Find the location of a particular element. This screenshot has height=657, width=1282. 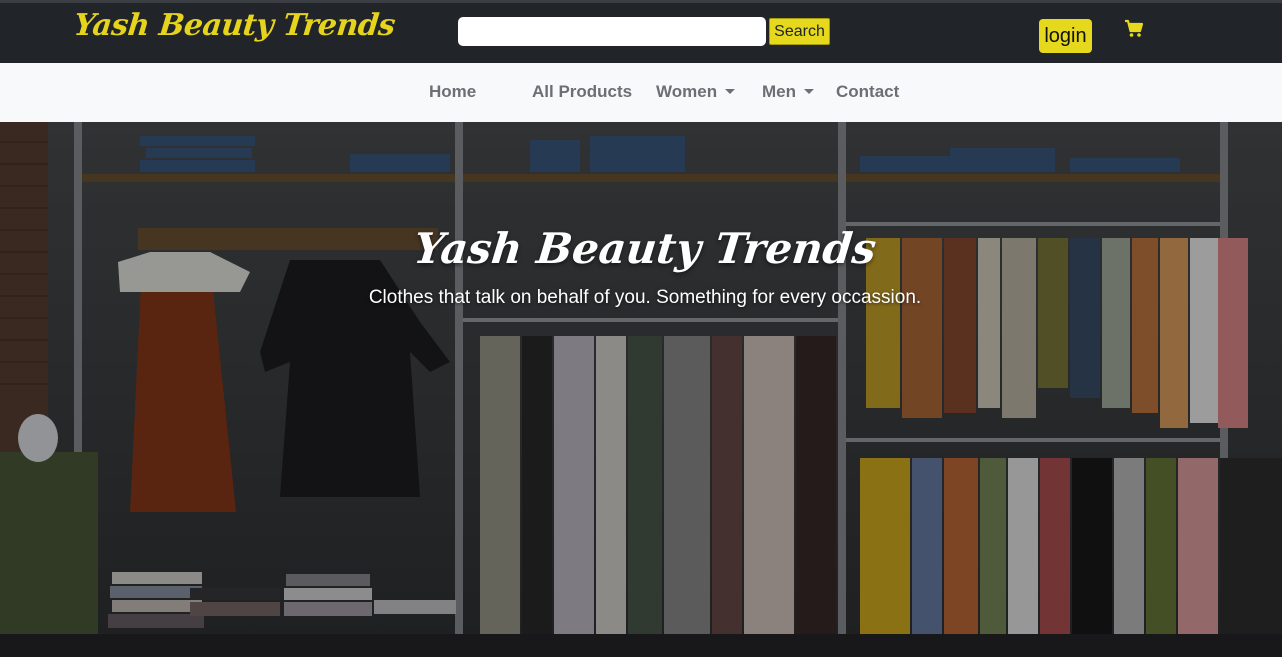

brand-logo: Yash Beauty Trends is located at coordinates (234, 25).